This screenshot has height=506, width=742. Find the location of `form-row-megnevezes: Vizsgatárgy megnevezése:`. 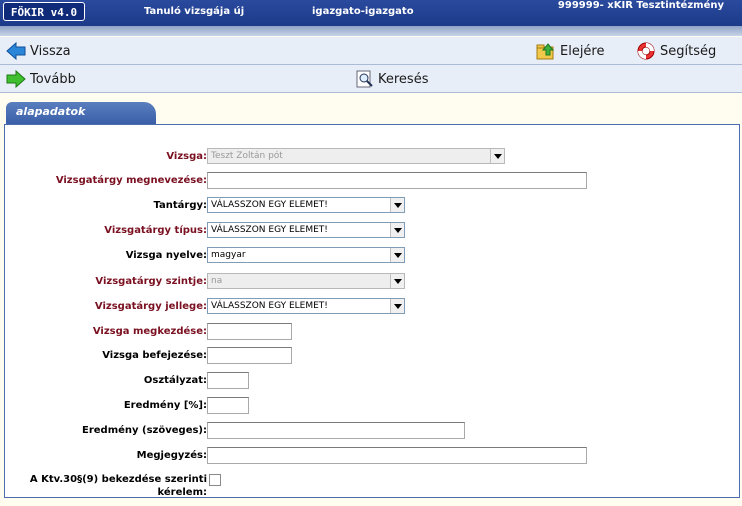

form-row-megnevezes: Vizsgatárgy megnevezése: is located at coordinates (372, 181).